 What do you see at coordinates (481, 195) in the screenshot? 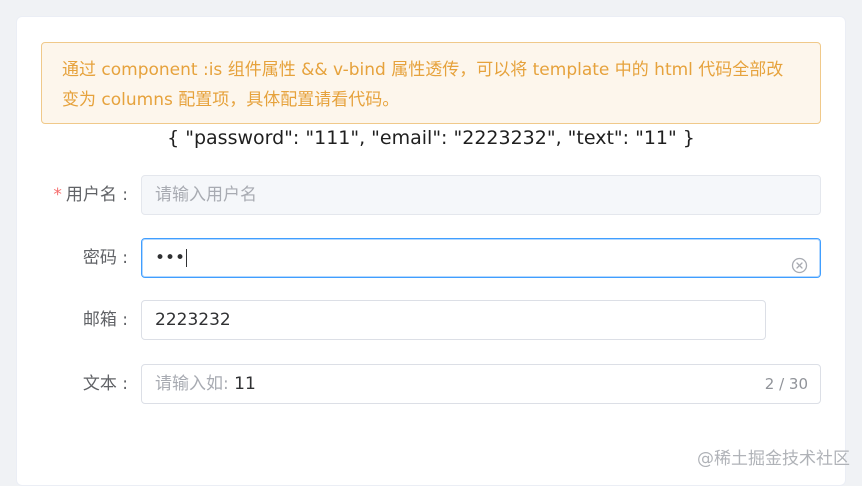
I see `username-input: 请输入用户名` at bounding box center [481, 195].